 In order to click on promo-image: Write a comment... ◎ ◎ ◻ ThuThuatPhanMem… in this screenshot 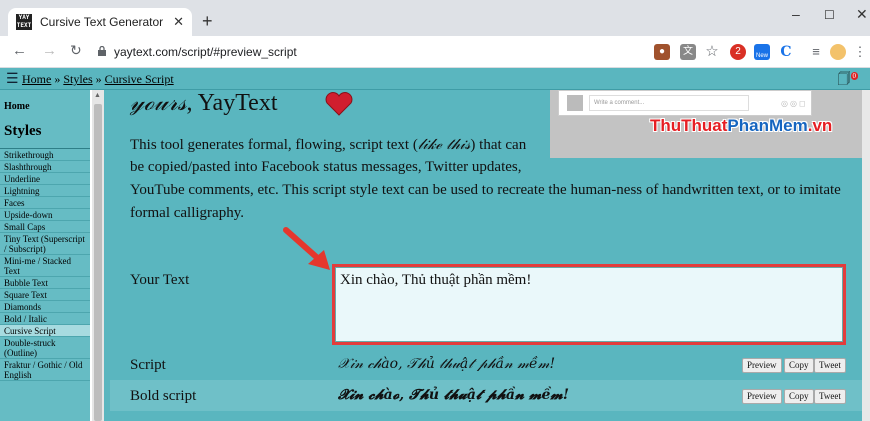, I will do `click(710, 124)`.